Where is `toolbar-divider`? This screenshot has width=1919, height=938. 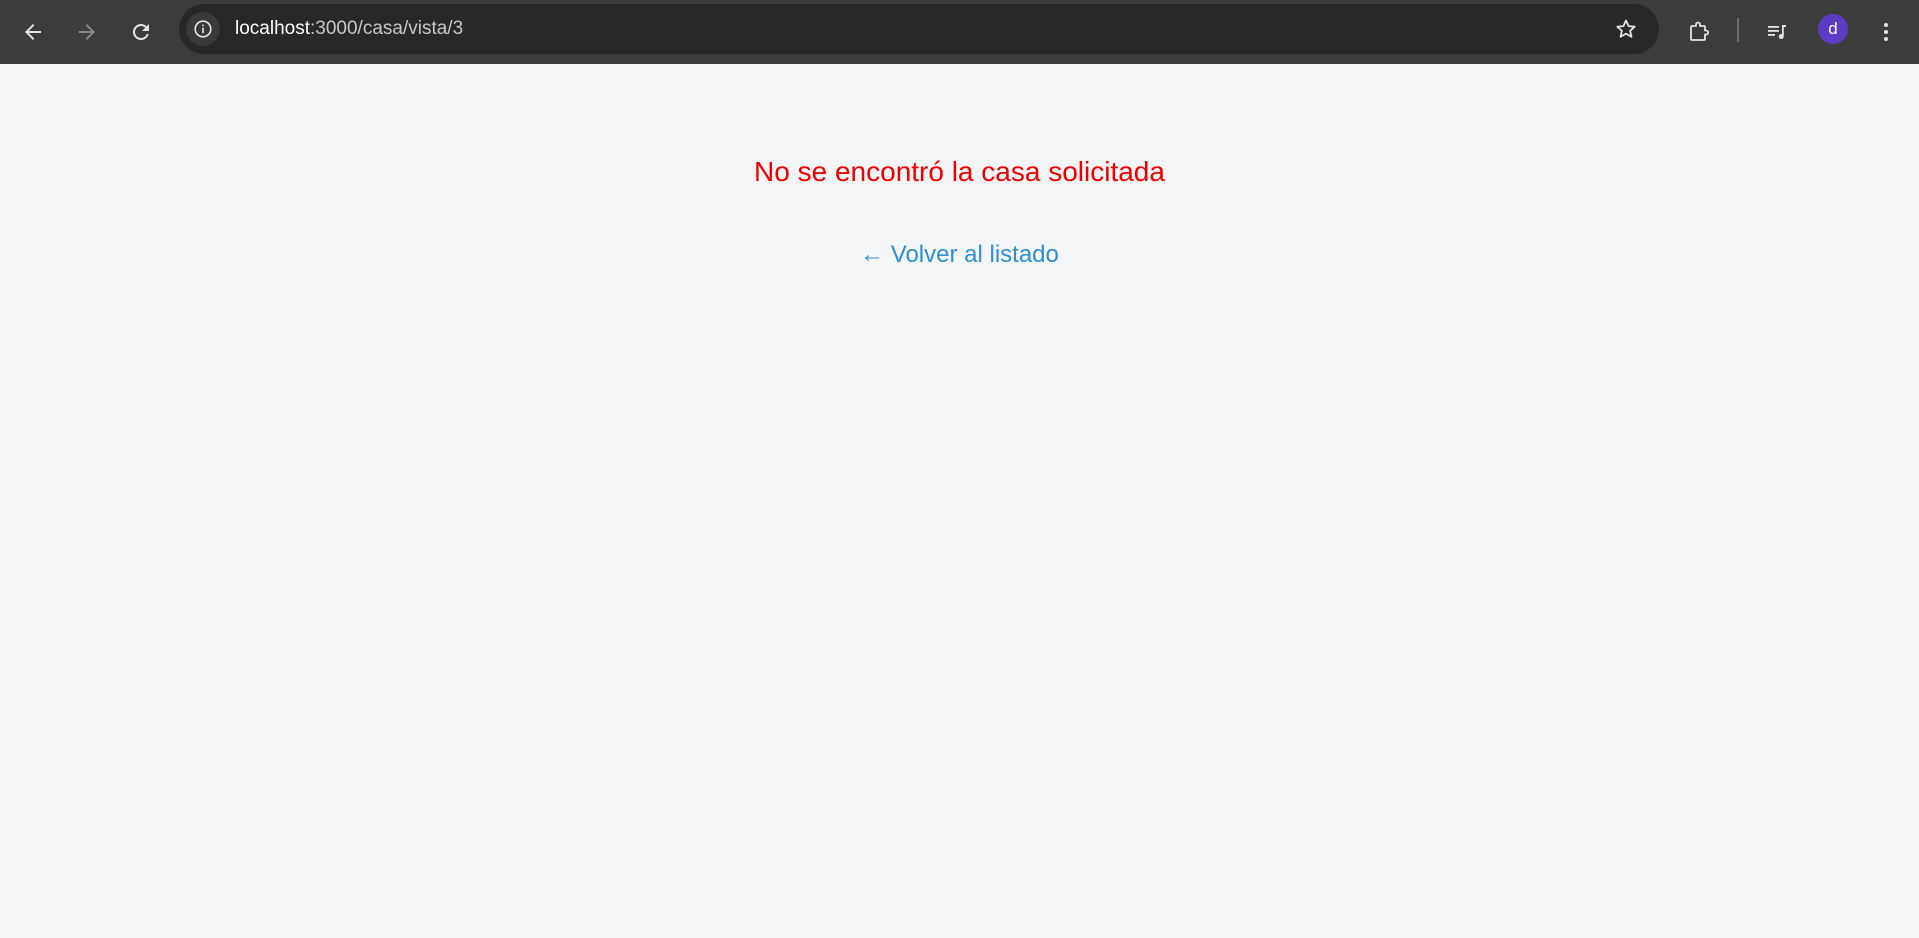 toolbar-divider is located at coordinates (1738, 30).